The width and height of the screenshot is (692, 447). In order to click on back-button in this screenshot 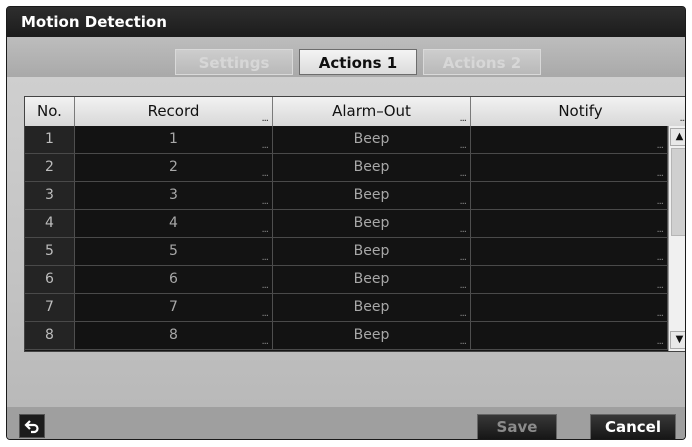, I will do `click(32, 426)`.